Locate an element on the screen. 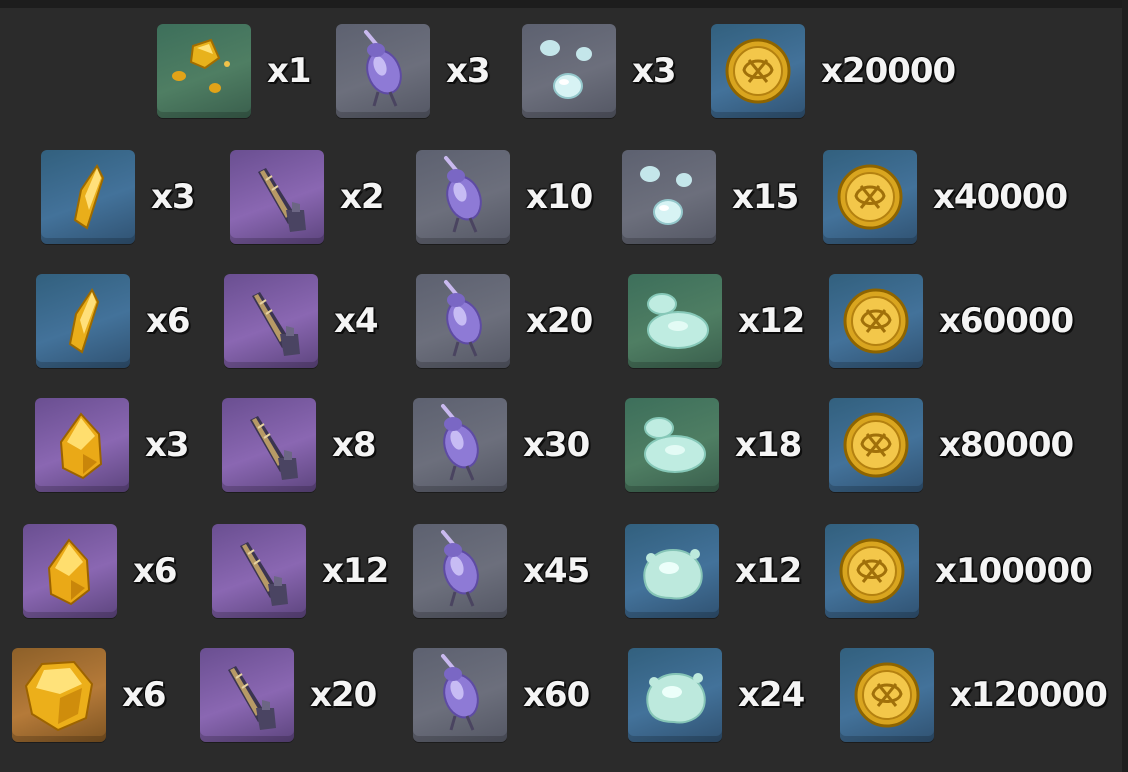  reward-row: x6 x12 x45 x12 x100000 is located at coordinates (564, 572).